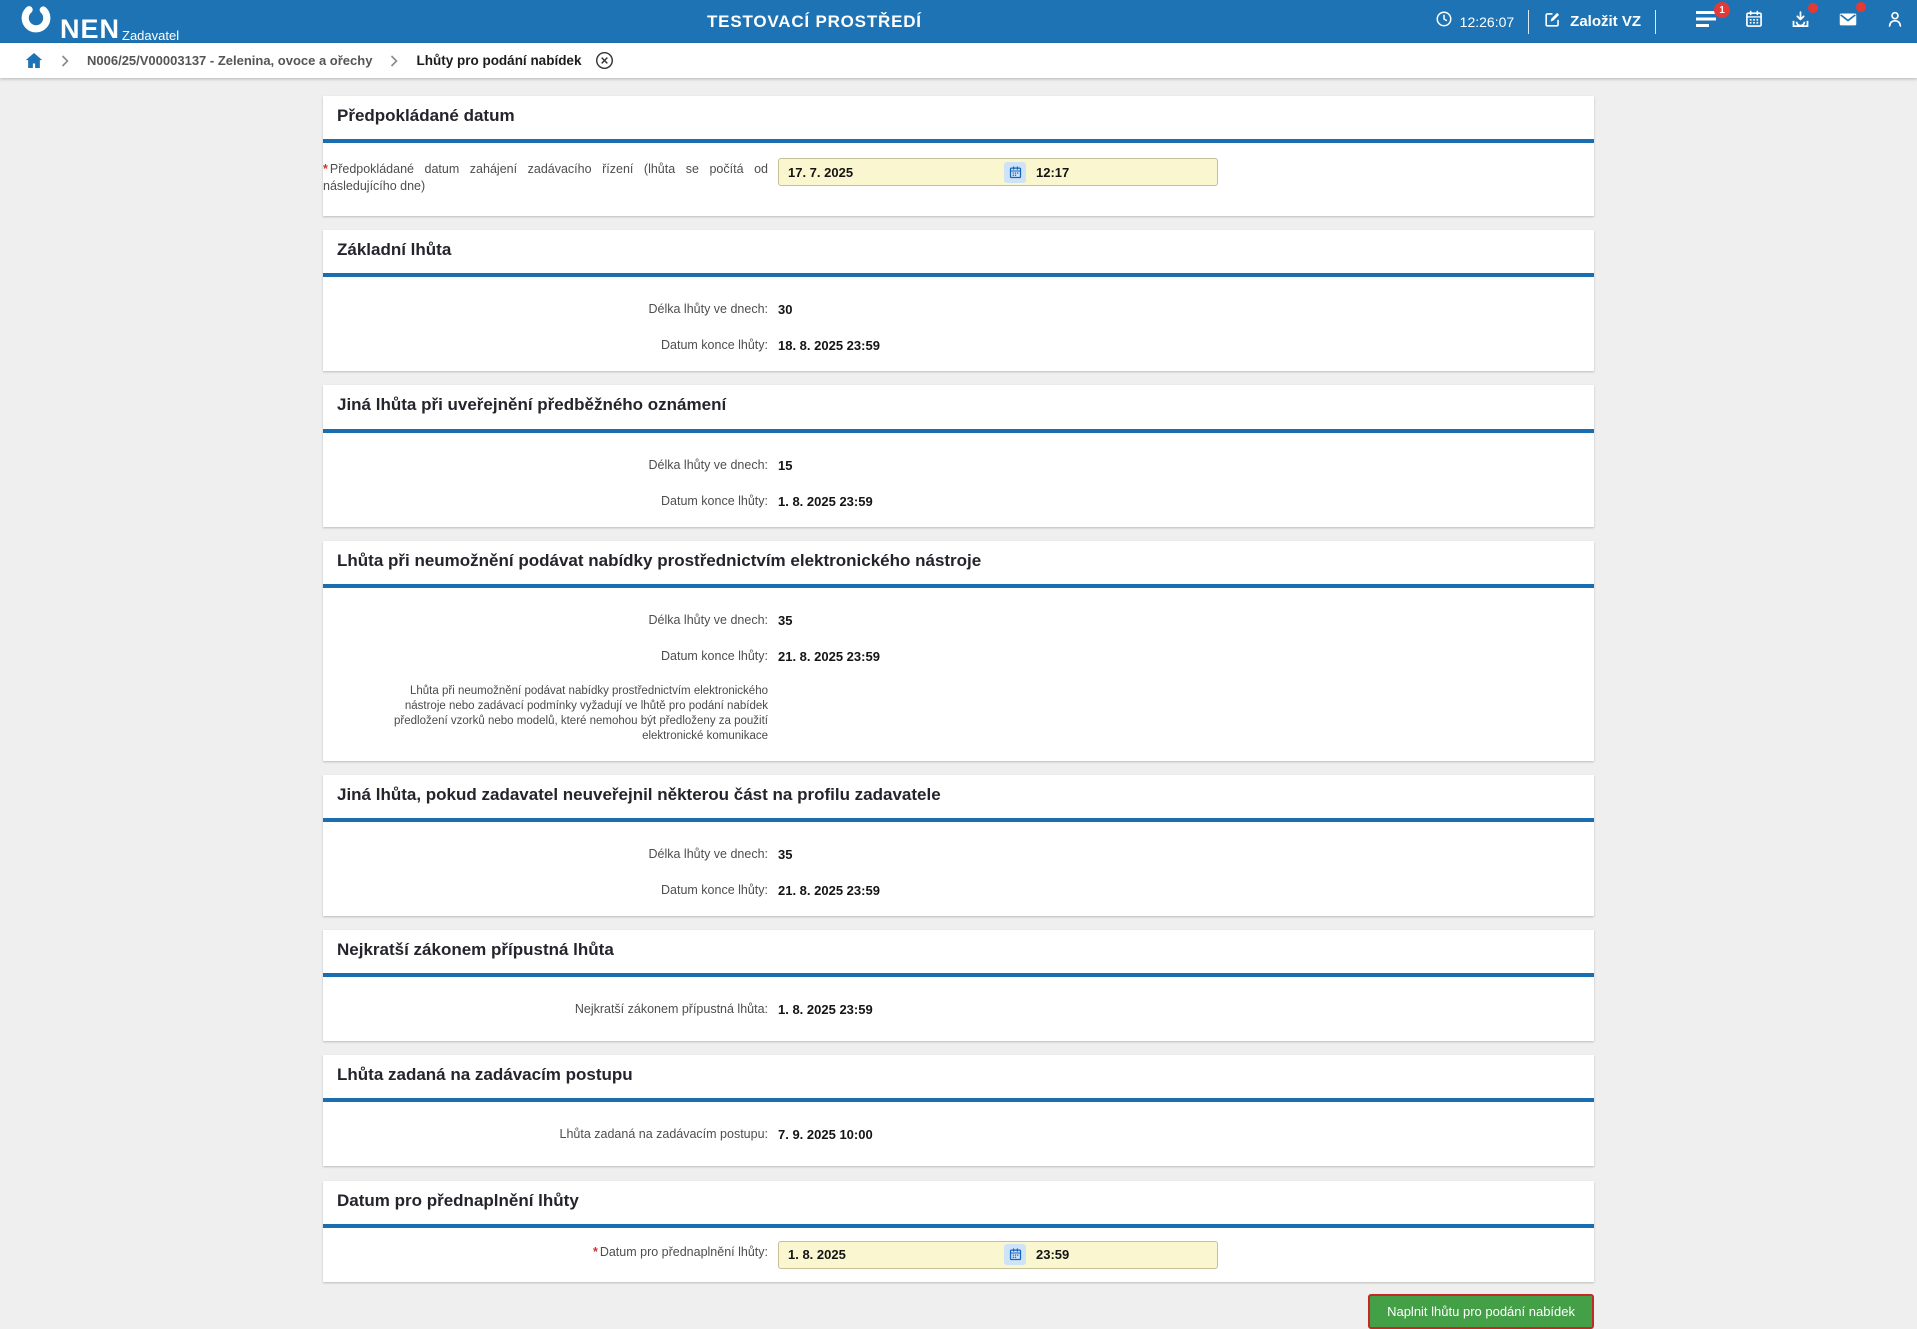 Image resolution: width=1917 pixels, height=1329 pixels. I want to click on nen-logo: NEN Zadavatel, so click(98, 21).